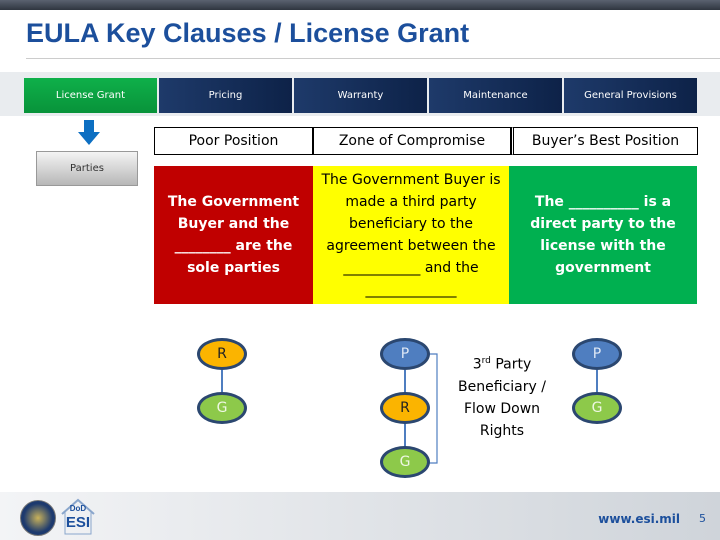 This screenshot has width=720, height=540. I want to click on label-sup: rd, so click(486, 361).